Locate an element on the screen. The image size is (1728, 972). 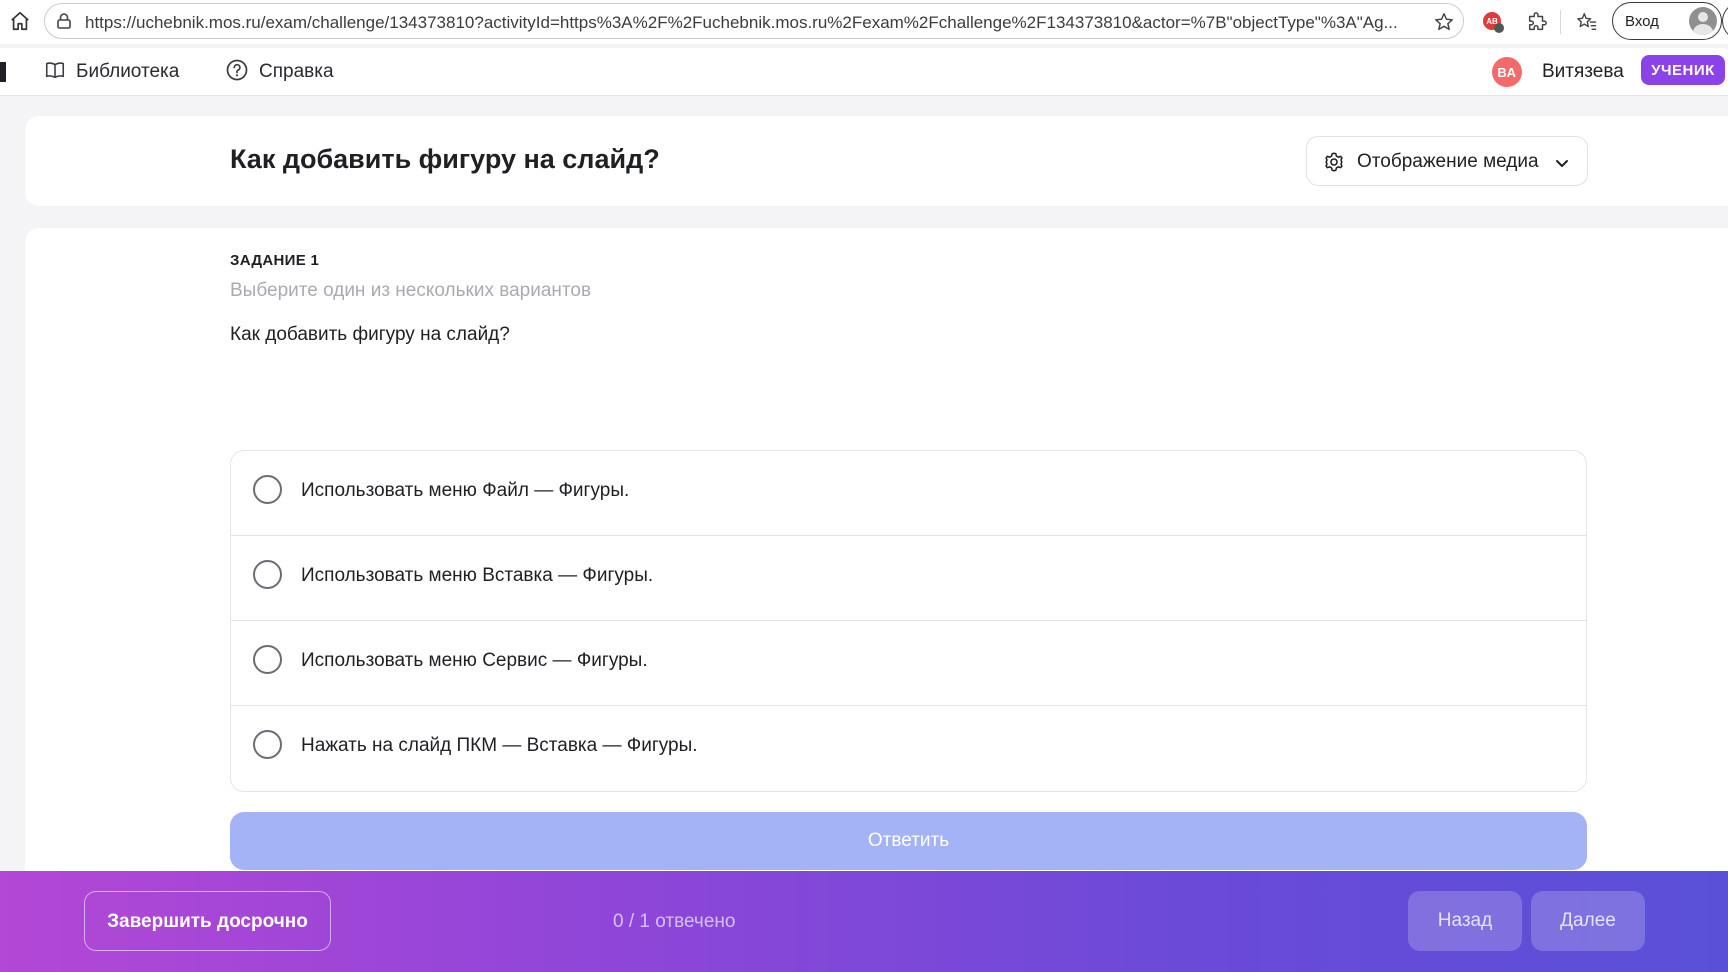
answer-option: Использовать меню Файл — Фигуры. is located at coordinates (908, 493).